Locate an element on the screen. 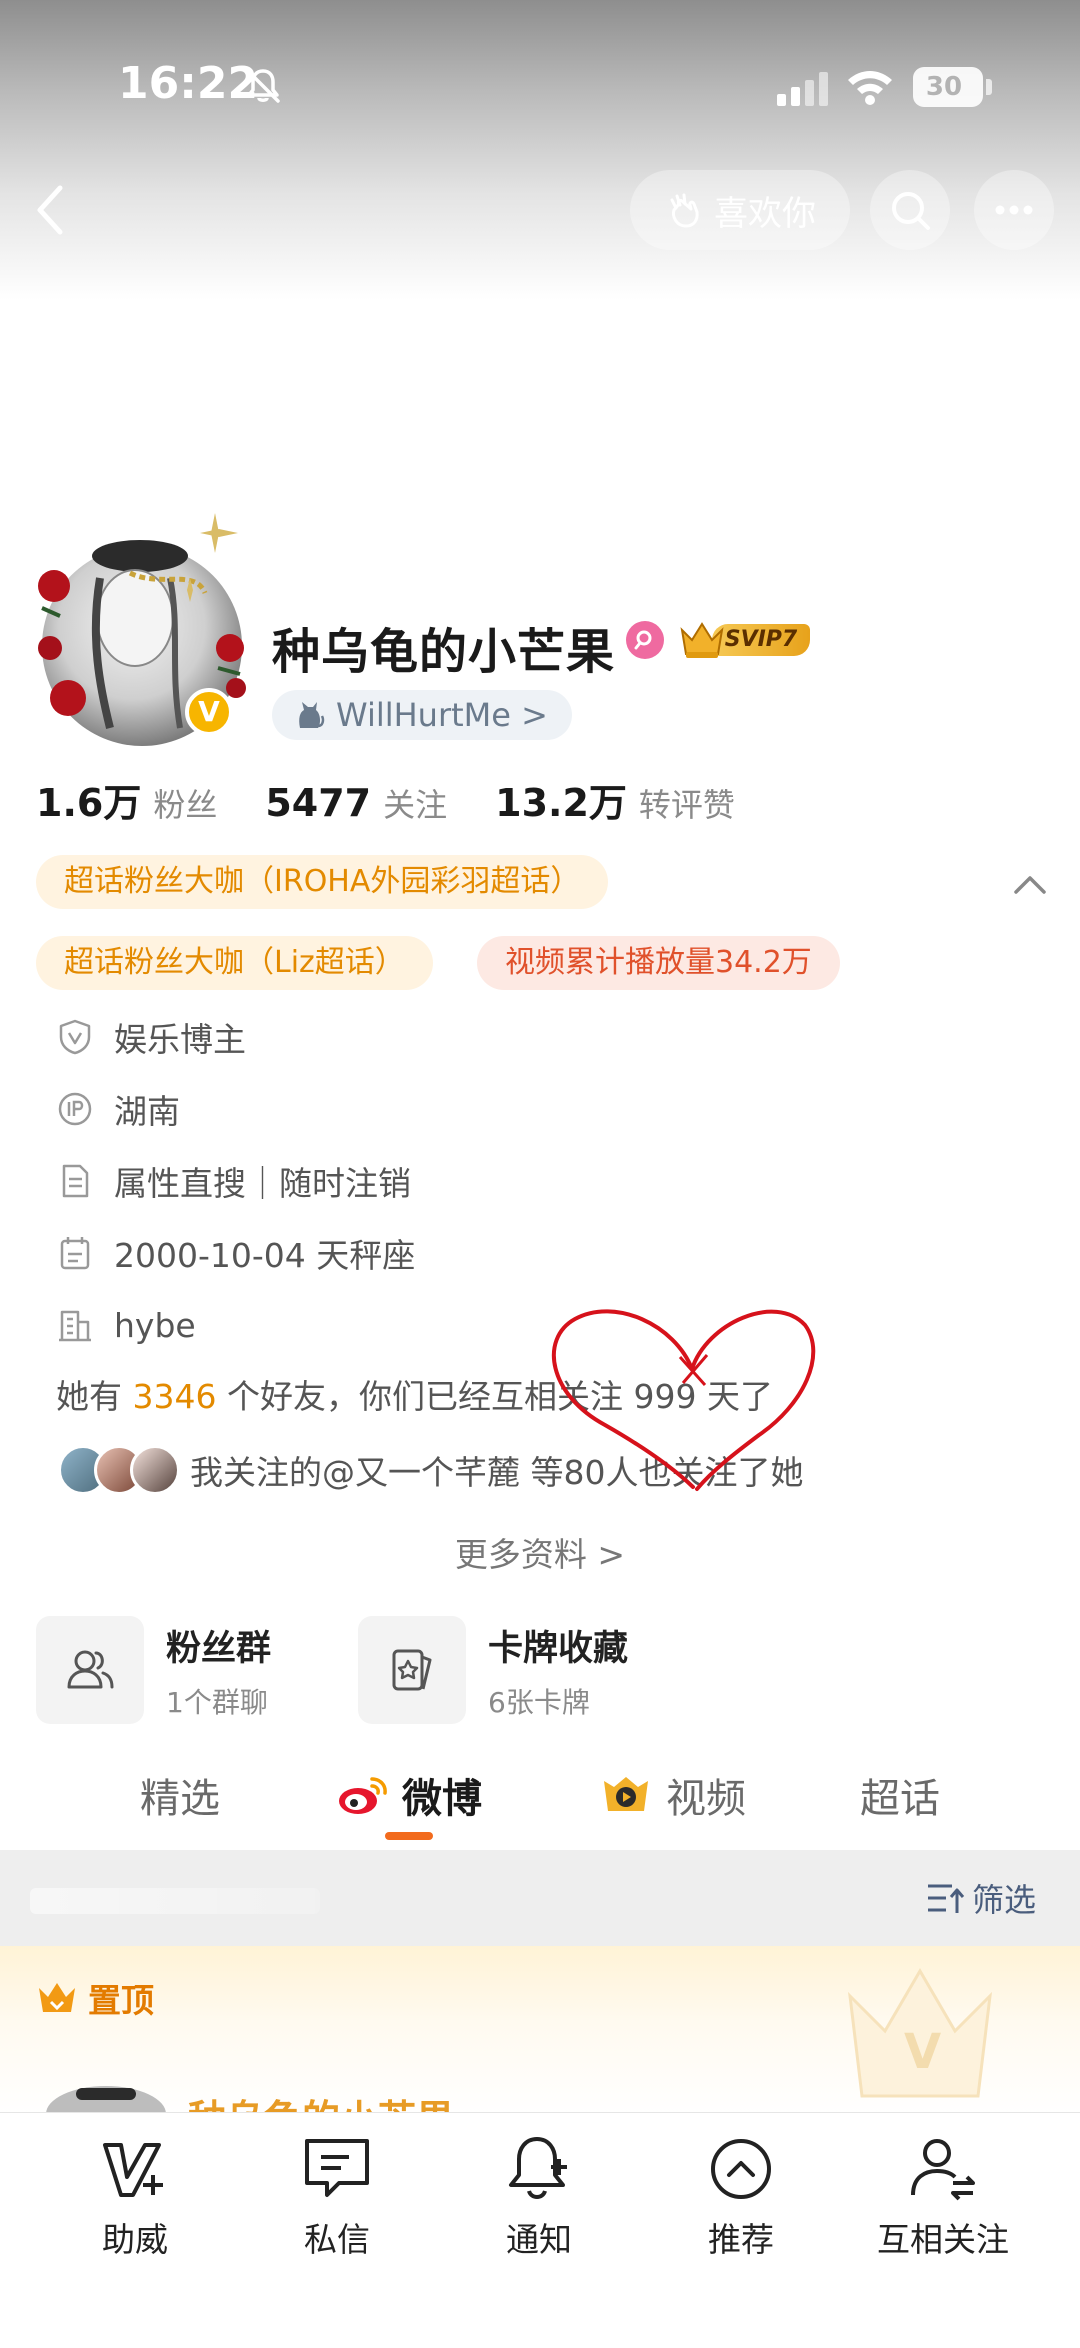  magnifier-icon is located at coordinates (643, 640).